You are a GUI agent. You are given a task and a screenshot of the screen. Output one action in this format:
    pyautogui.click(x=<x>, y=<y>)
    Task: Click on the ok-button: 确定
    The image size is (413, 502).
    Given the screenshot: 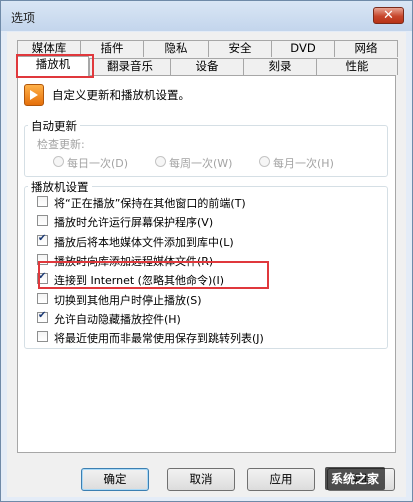 What is the action you would take?
    pyautogui.click(x=115, y=479)
    